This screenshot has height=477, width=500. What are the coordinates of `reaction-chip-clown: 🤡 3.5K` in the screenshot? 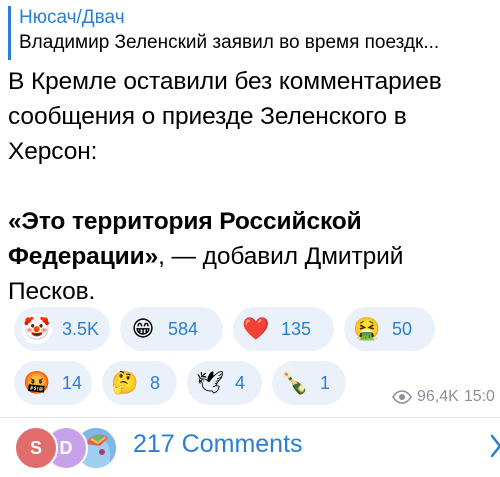 It's located at (62, 329).